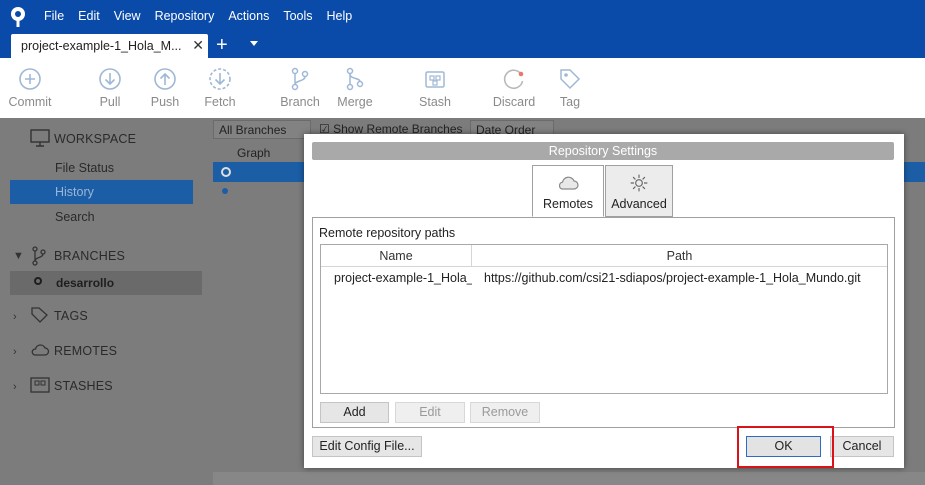 This screenshot has height=485, width=925. What do you see at coordinates (430, 412) in the screenshot?
I see `edit-remote-button: Edit` at bounding box center [430, 412].